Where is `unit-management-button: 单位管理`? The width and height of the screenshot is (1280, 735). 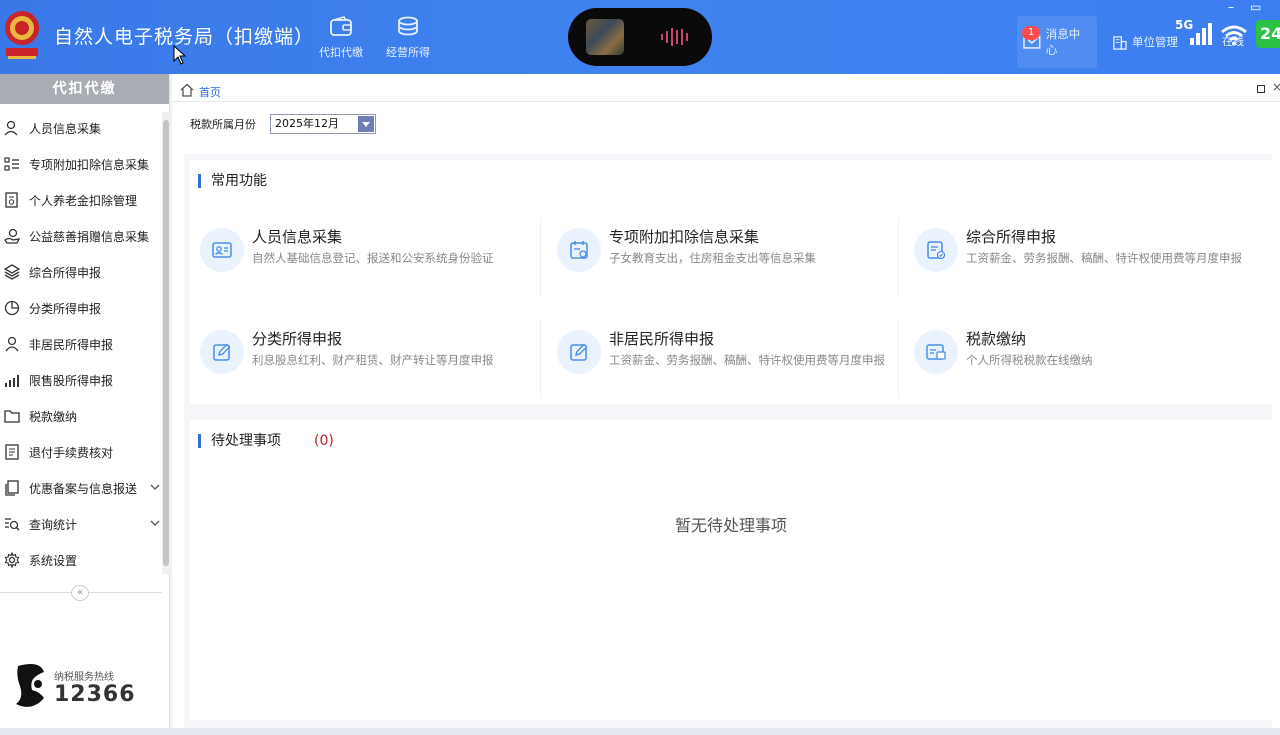 unit-management-button: 单位管理 is located at coordinates (1145, 42).